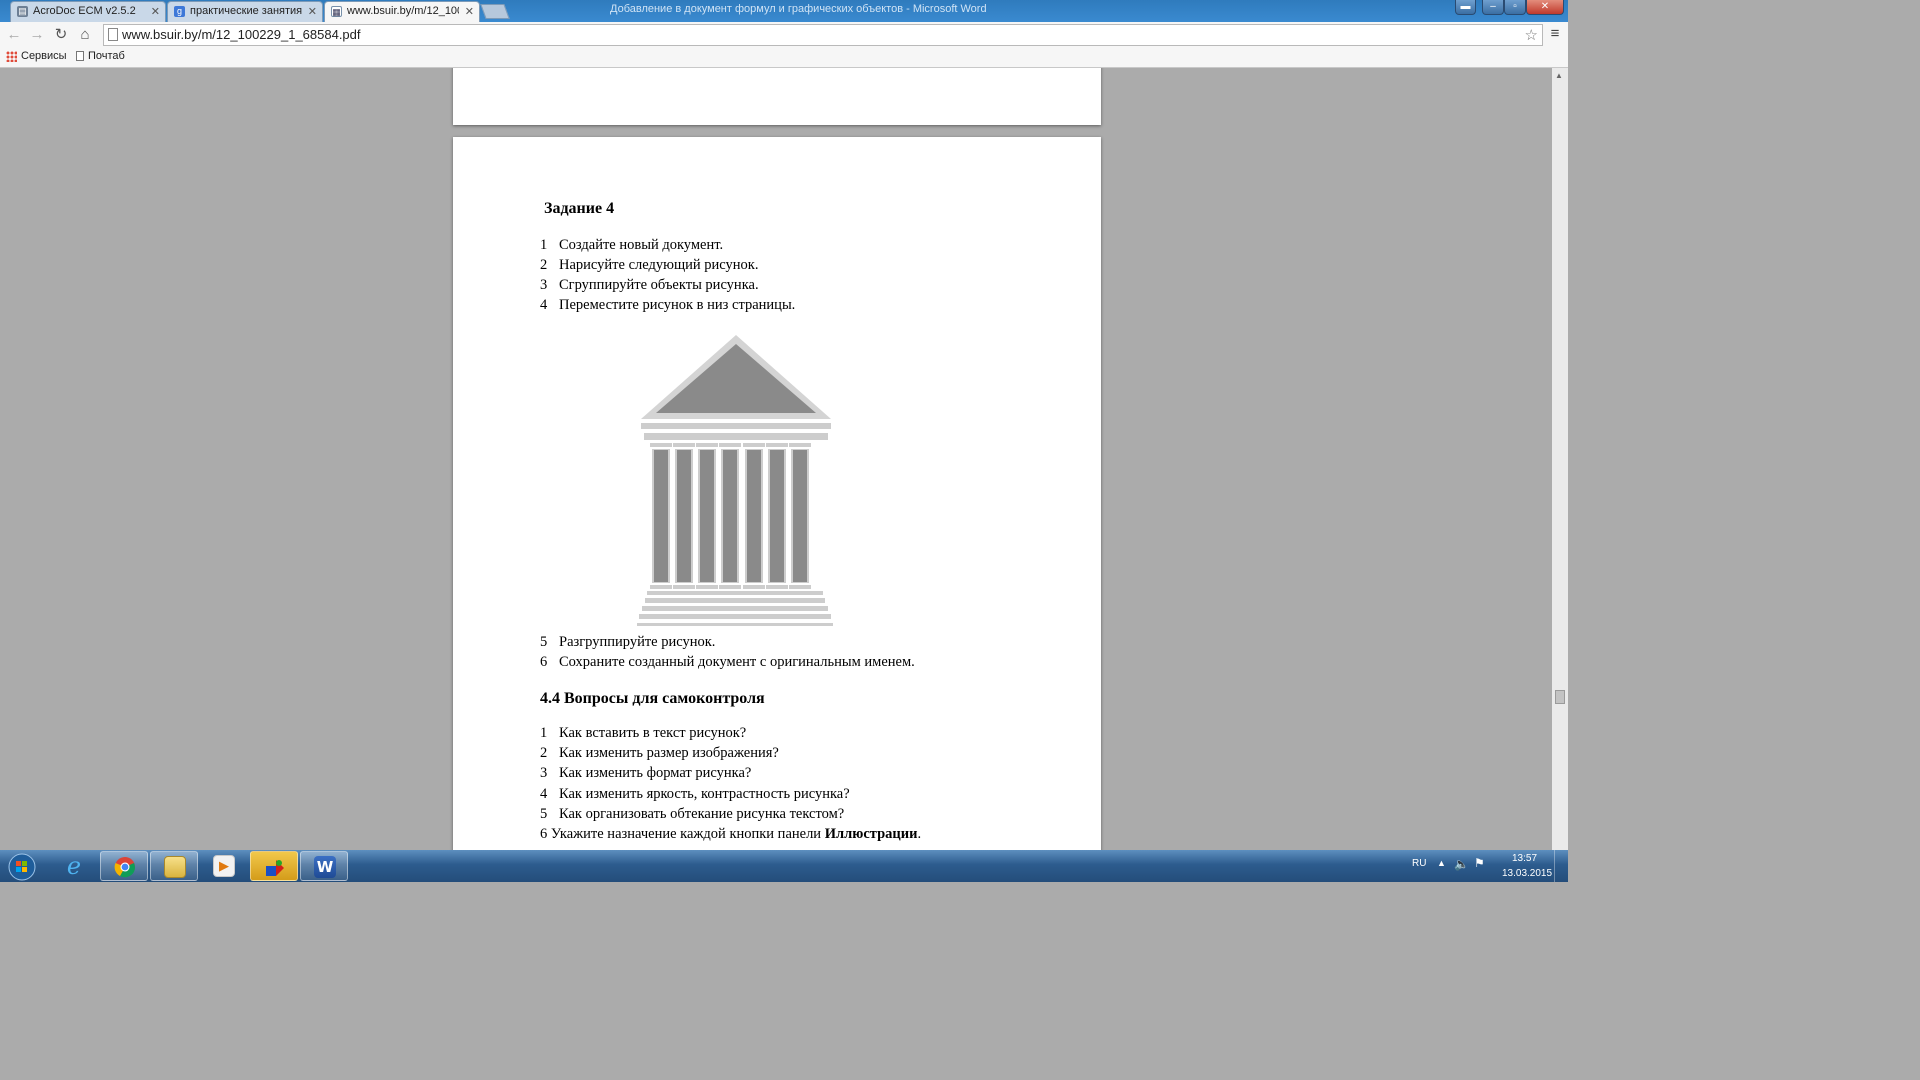 This screenshot has height=1080, width=1920. What do you see at coordinates (659, 753) in the screenshot?
I see `list-item: 2 Как изменить размер изображения?` at bounding box center [659, 753].